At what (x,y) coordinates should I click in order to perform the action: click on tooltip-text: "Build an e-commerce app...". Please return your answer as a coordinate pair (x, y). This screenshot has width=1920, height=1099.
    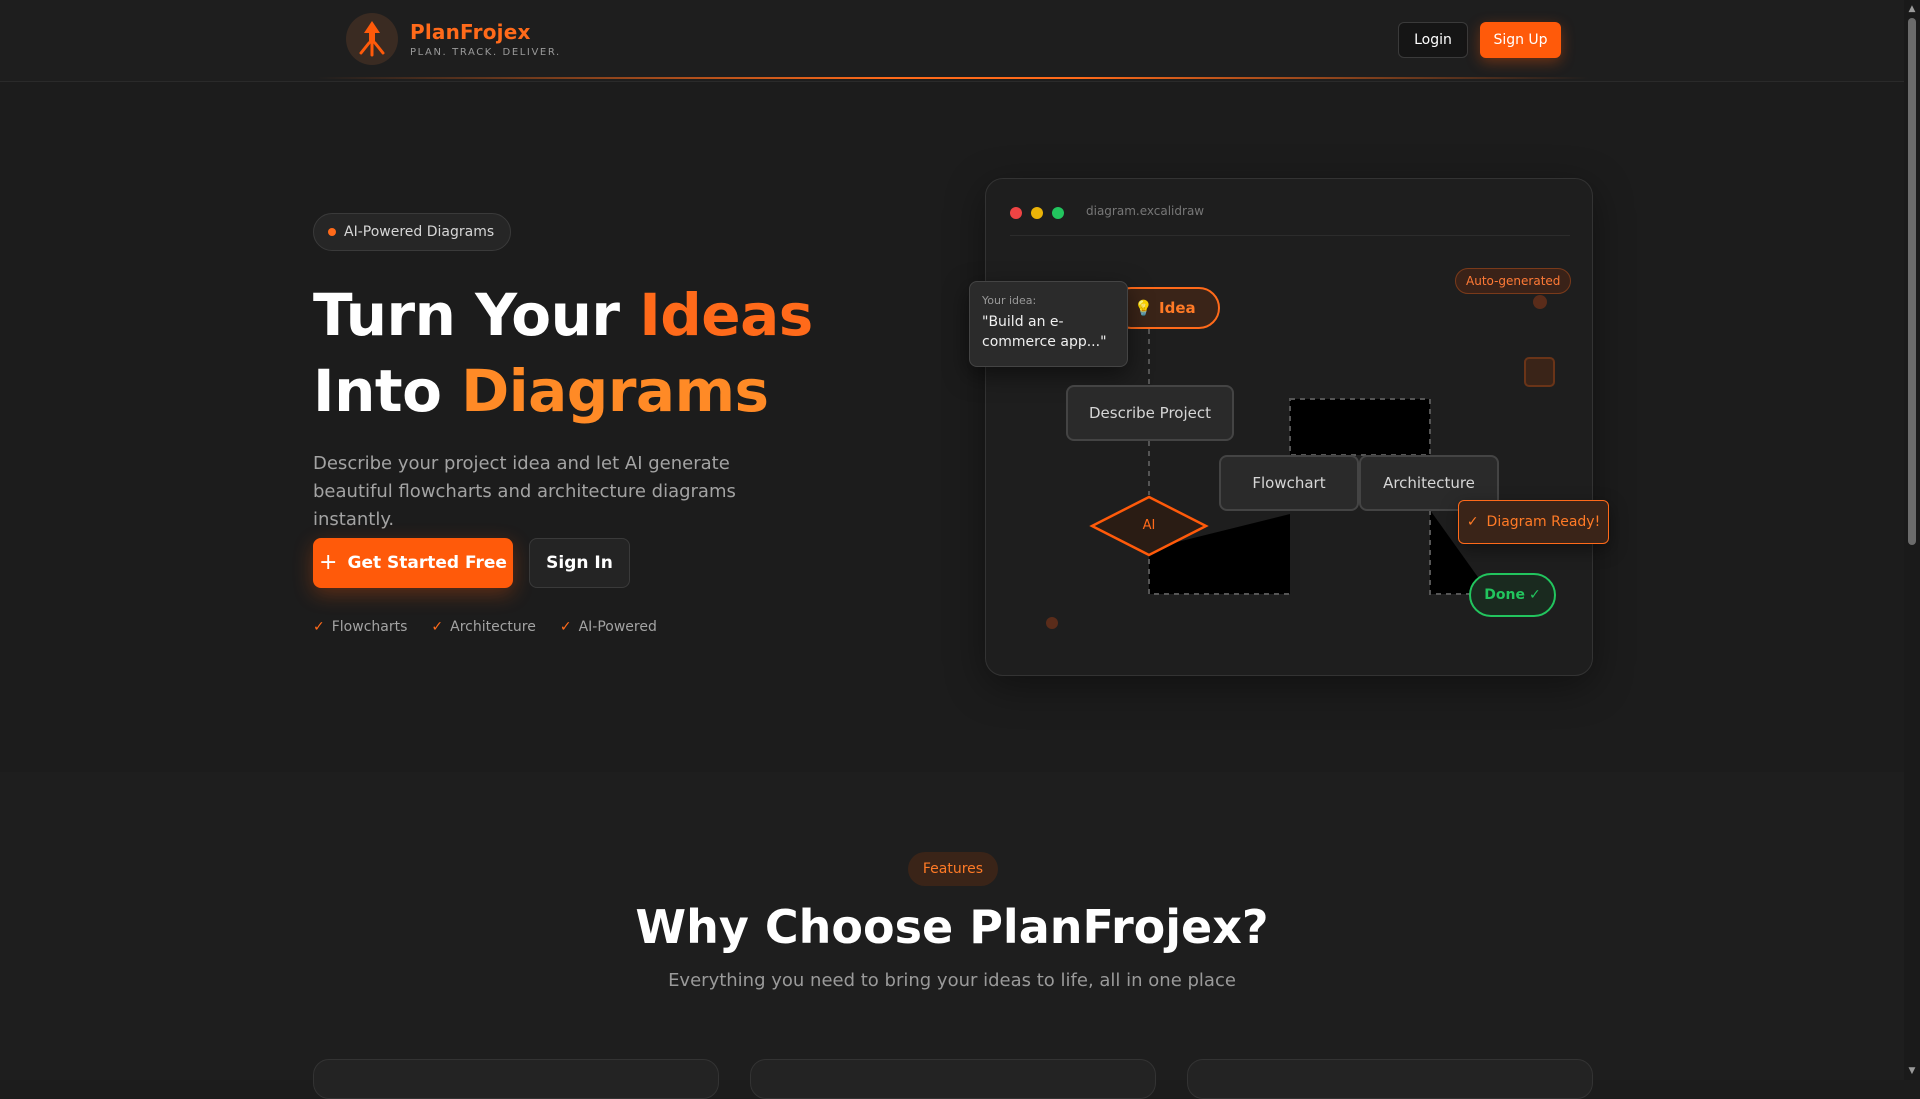
    Looking at the image, I should click on (1044, 332).